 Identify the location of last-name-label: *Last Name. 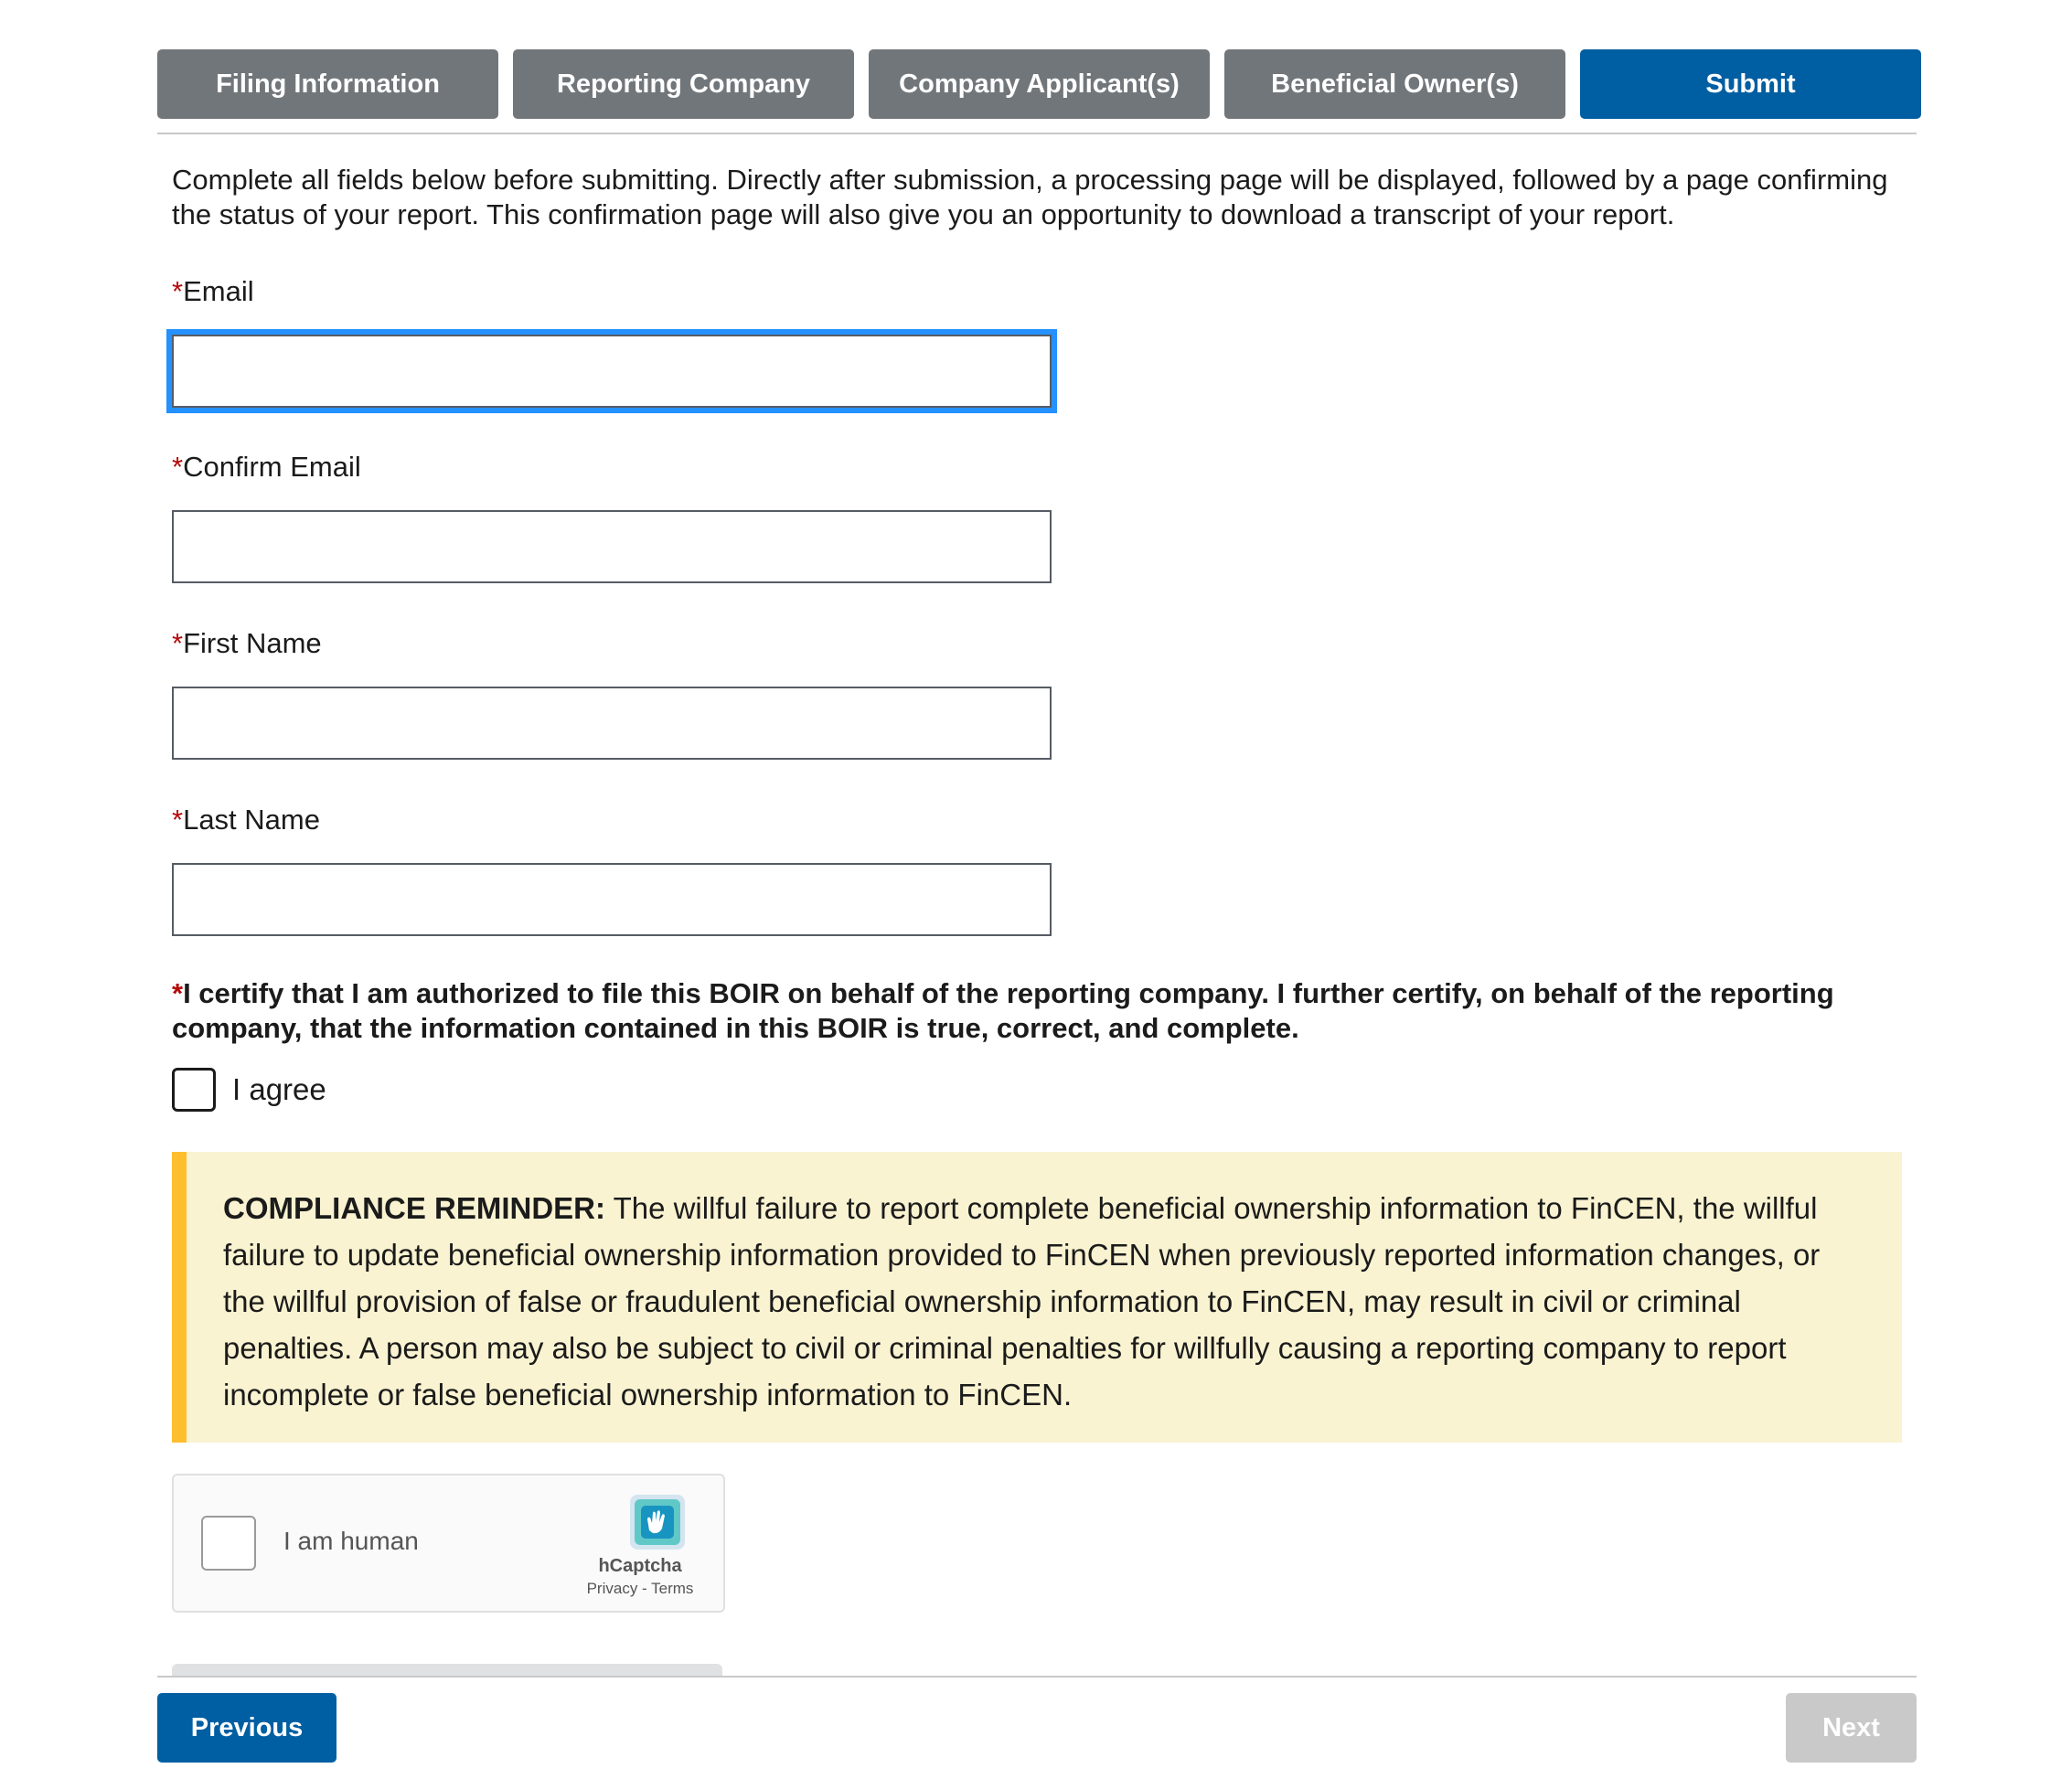
(246, 820).